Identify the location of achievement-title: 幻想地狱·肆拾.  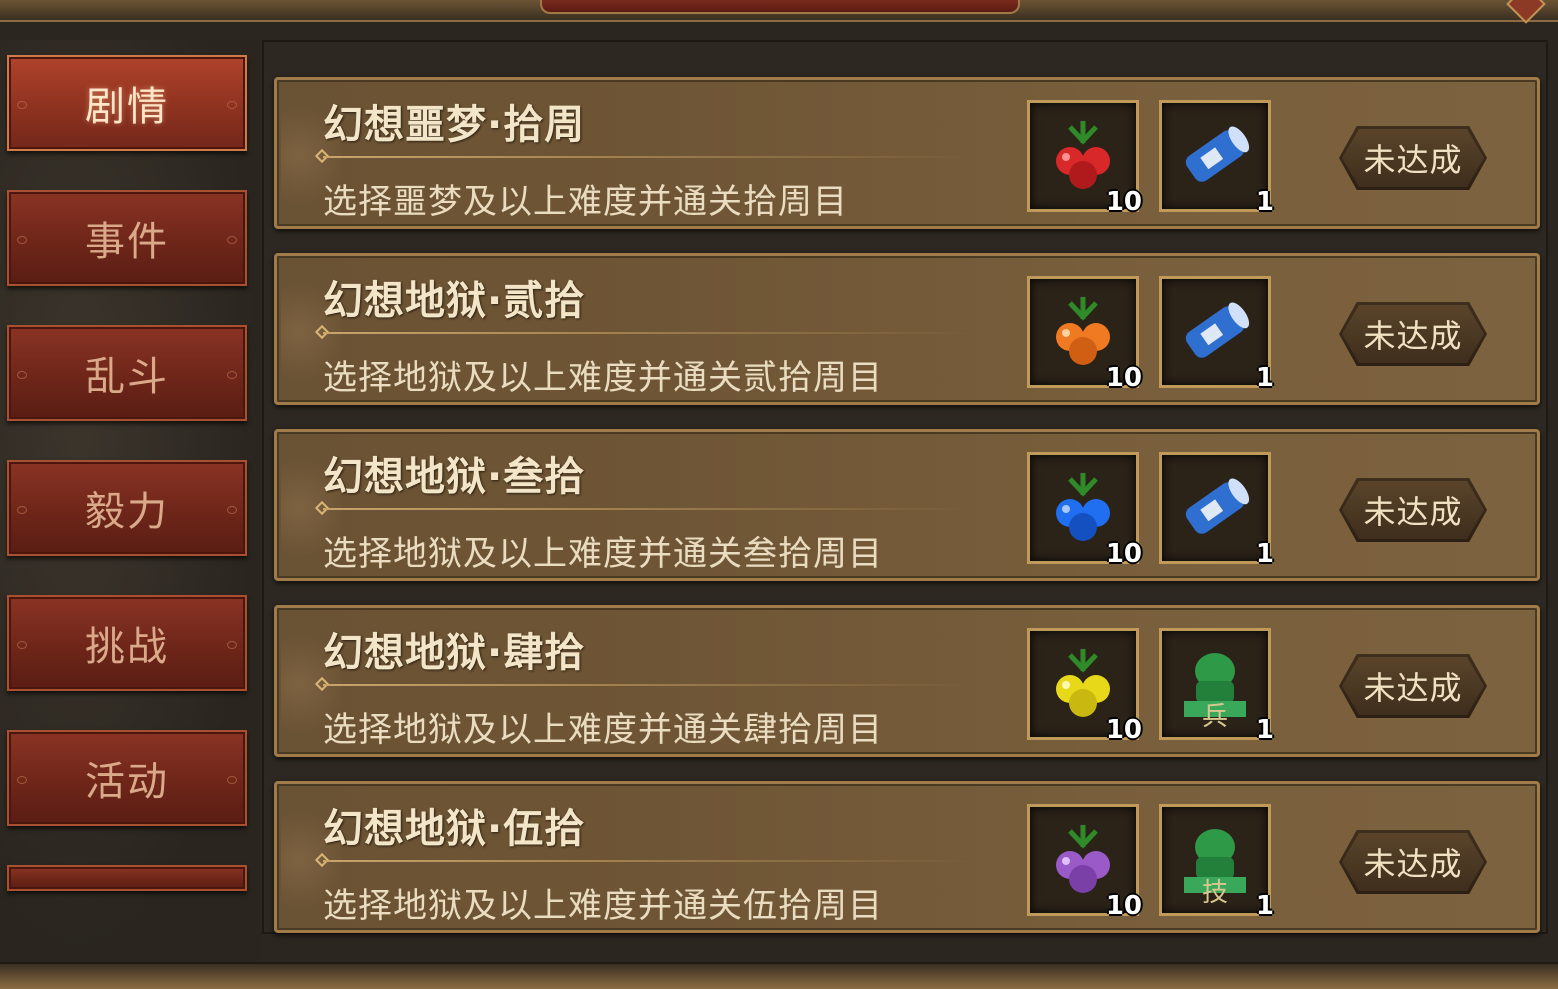
(454, 653).